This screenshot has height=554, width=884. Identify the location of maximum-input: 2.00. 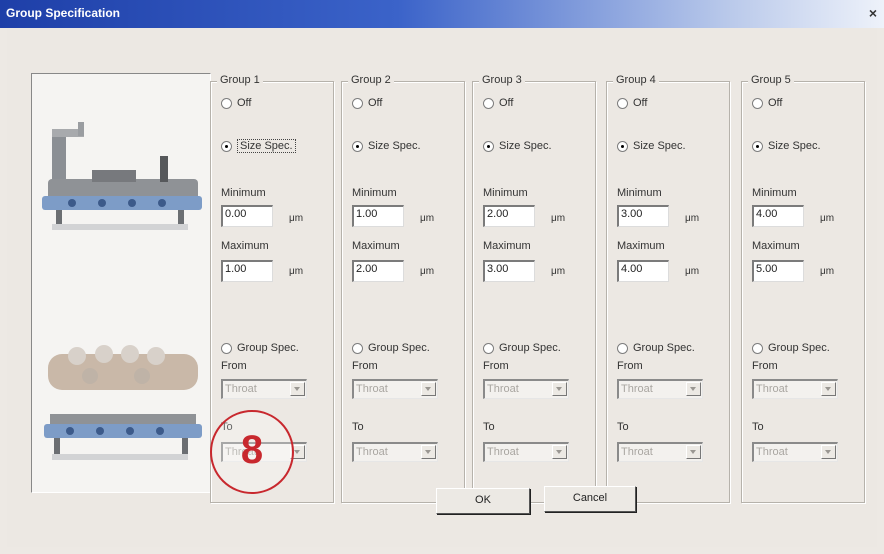
(378, 271).